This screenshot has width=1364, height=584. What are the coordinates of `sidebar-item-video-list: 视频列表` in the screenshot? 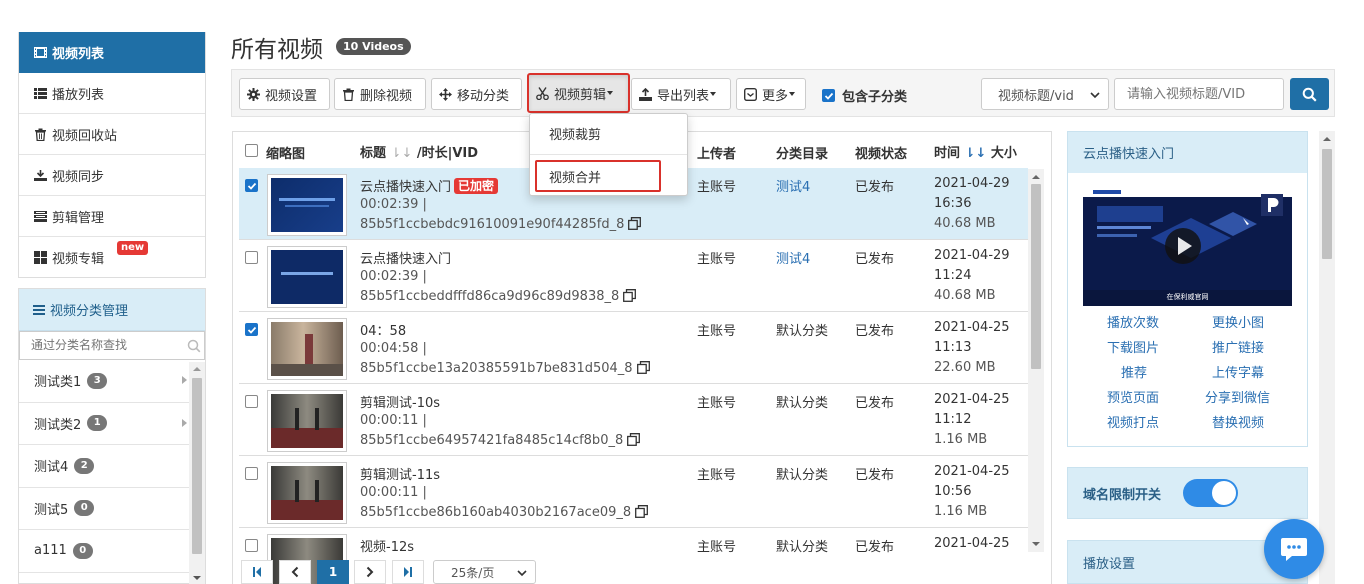 It's located at (112, 52).